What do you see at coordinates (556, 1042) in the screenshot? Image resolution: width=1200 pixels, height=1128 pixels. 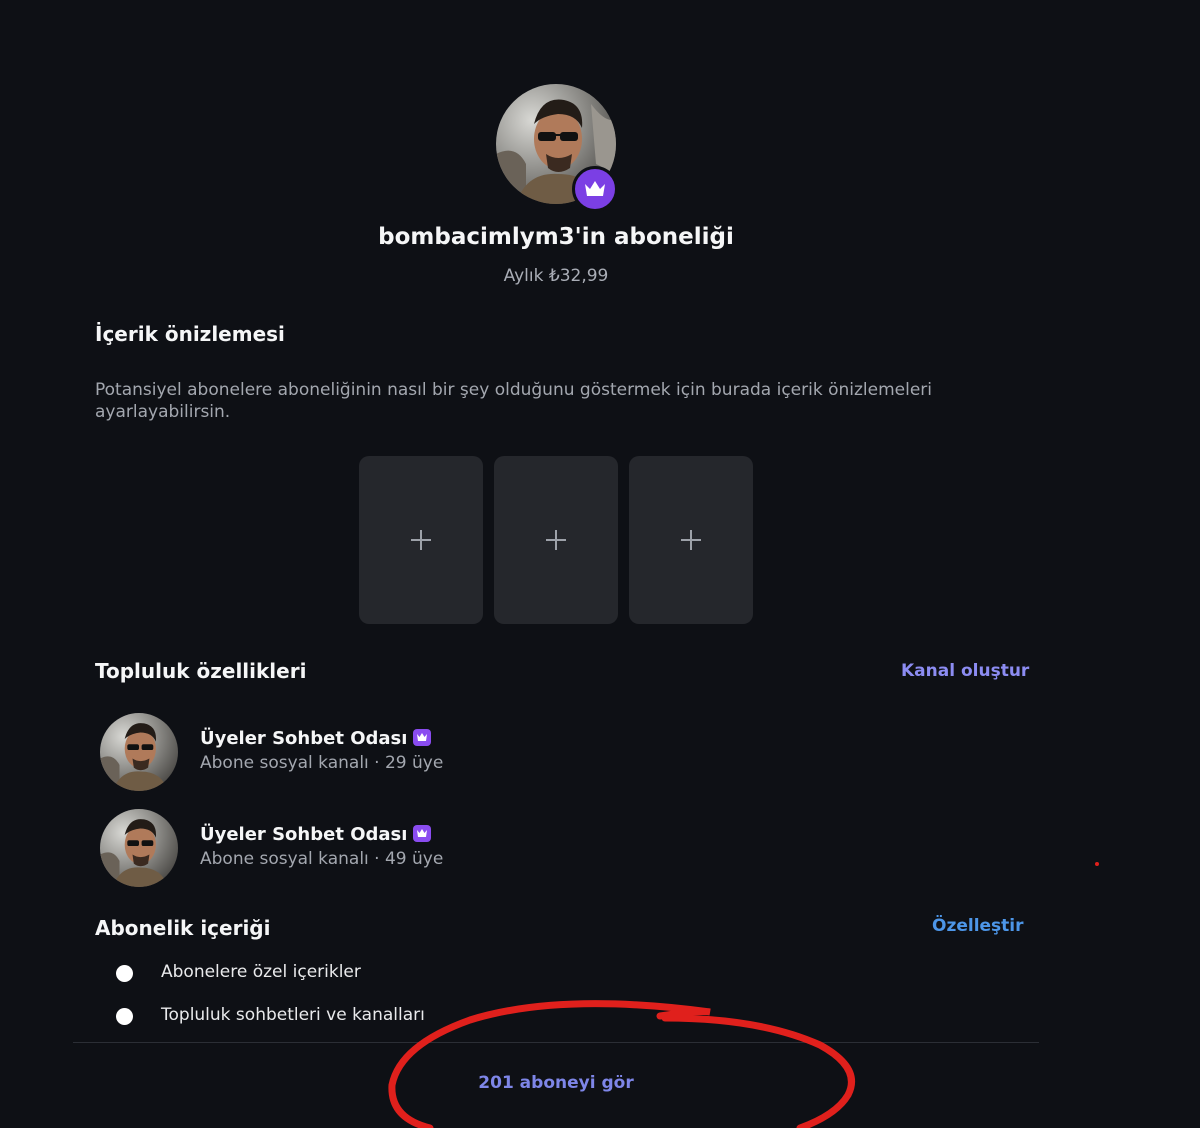 I see `divider` at bounding box center [556, 1042].